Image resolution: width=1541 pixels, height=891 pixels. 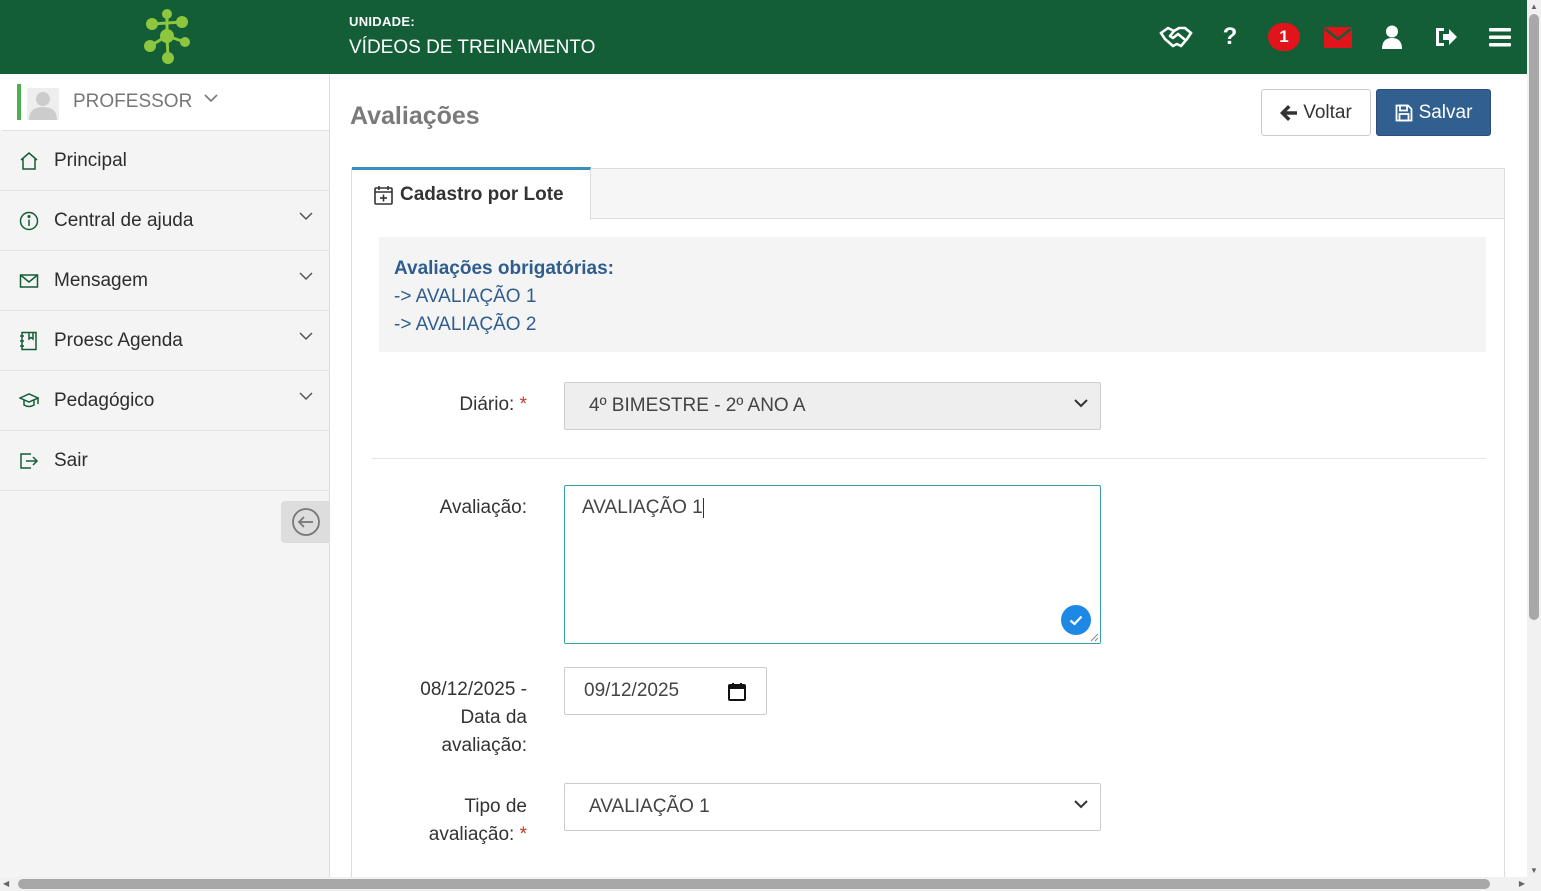 I want to click on tipo-label-line: Tipo de, so click(x=495, y=806).